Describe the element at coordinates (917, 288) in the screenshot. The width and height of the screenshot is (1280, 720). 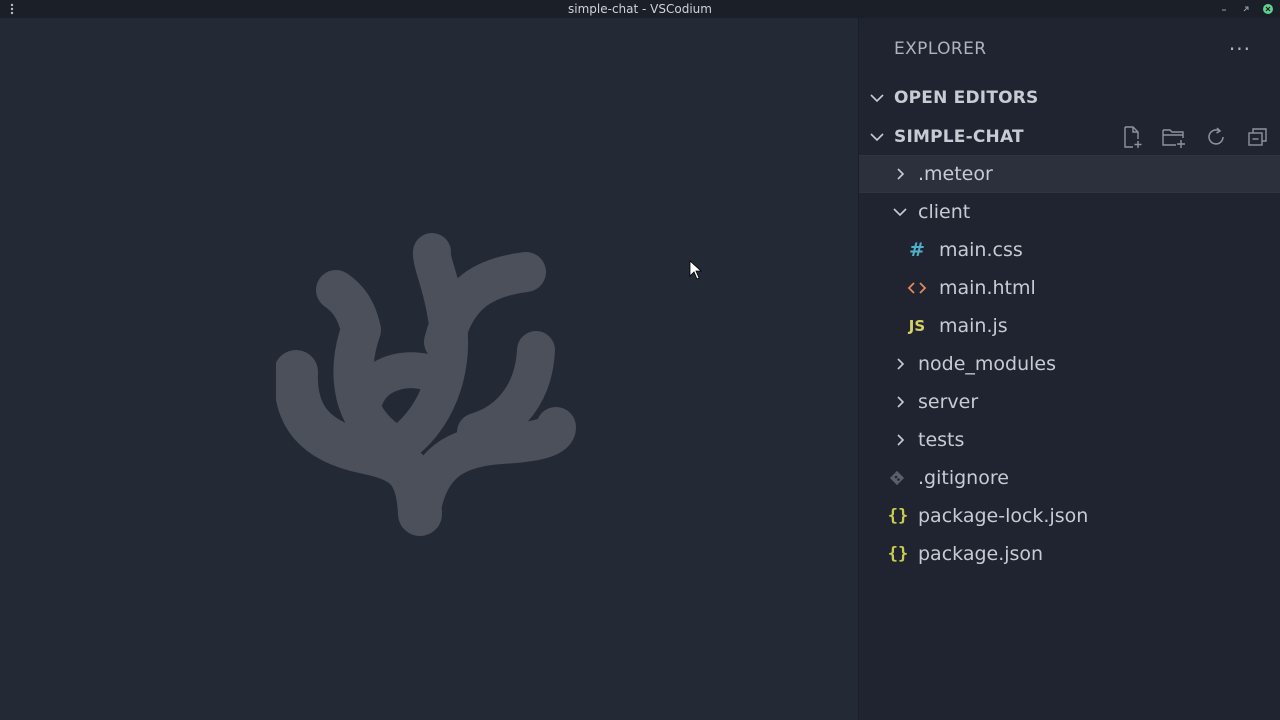
I see `html-icon` at that location.